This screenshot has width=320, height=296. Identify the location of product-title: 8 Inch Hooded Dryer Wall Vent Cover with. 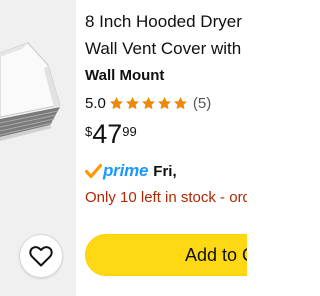
(166, 35).